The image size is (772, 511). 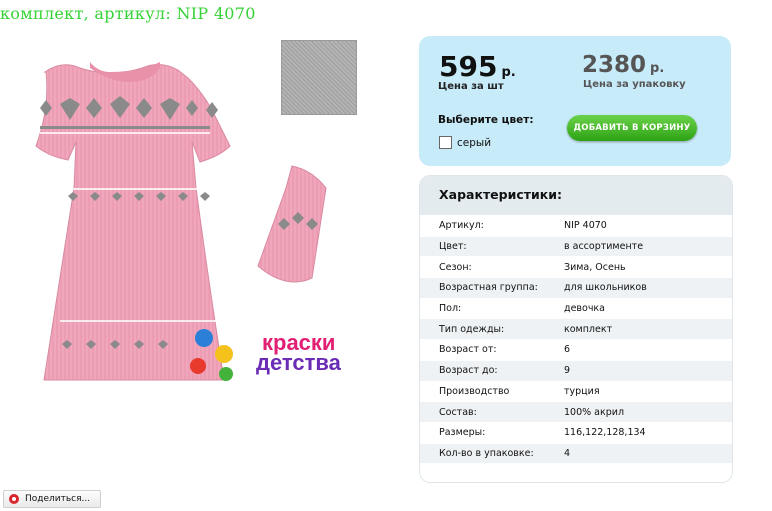 I want to click on characteristics-title: Характеристики:, so click(x=576, y=195).